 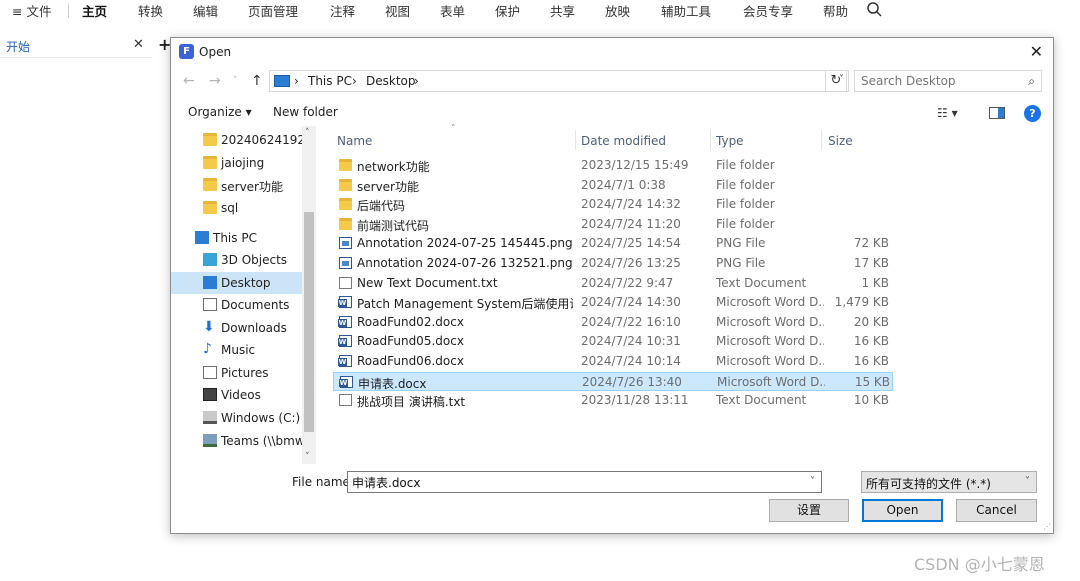 What do you see at coordinates (613, 185) in the screenshot?
I see `file-row: server功能 2024/7/1 0:38 File folder` at bounding box center [613, 185].